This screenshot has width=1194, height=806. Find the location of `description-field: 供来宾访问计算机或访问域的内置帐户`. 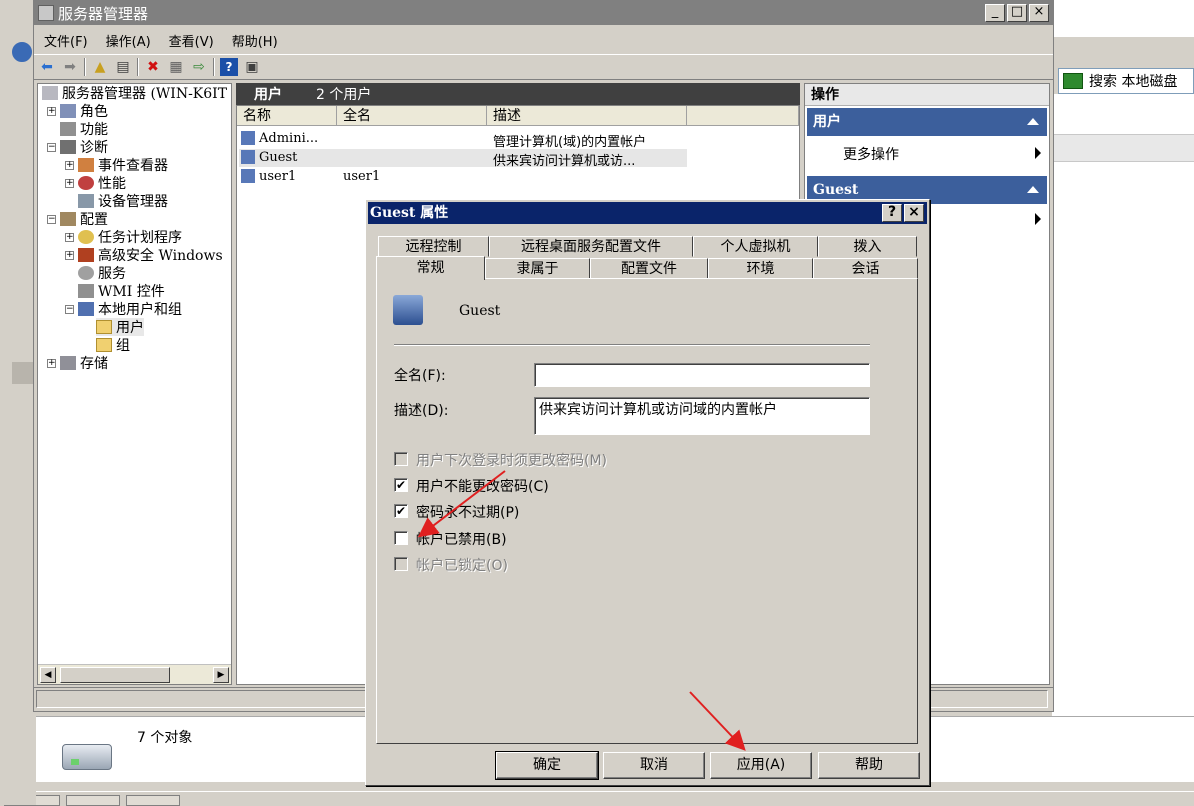

description-field: 供来宾访问计算机或访问域的内置帐户 is located at coordinates (702, 416).